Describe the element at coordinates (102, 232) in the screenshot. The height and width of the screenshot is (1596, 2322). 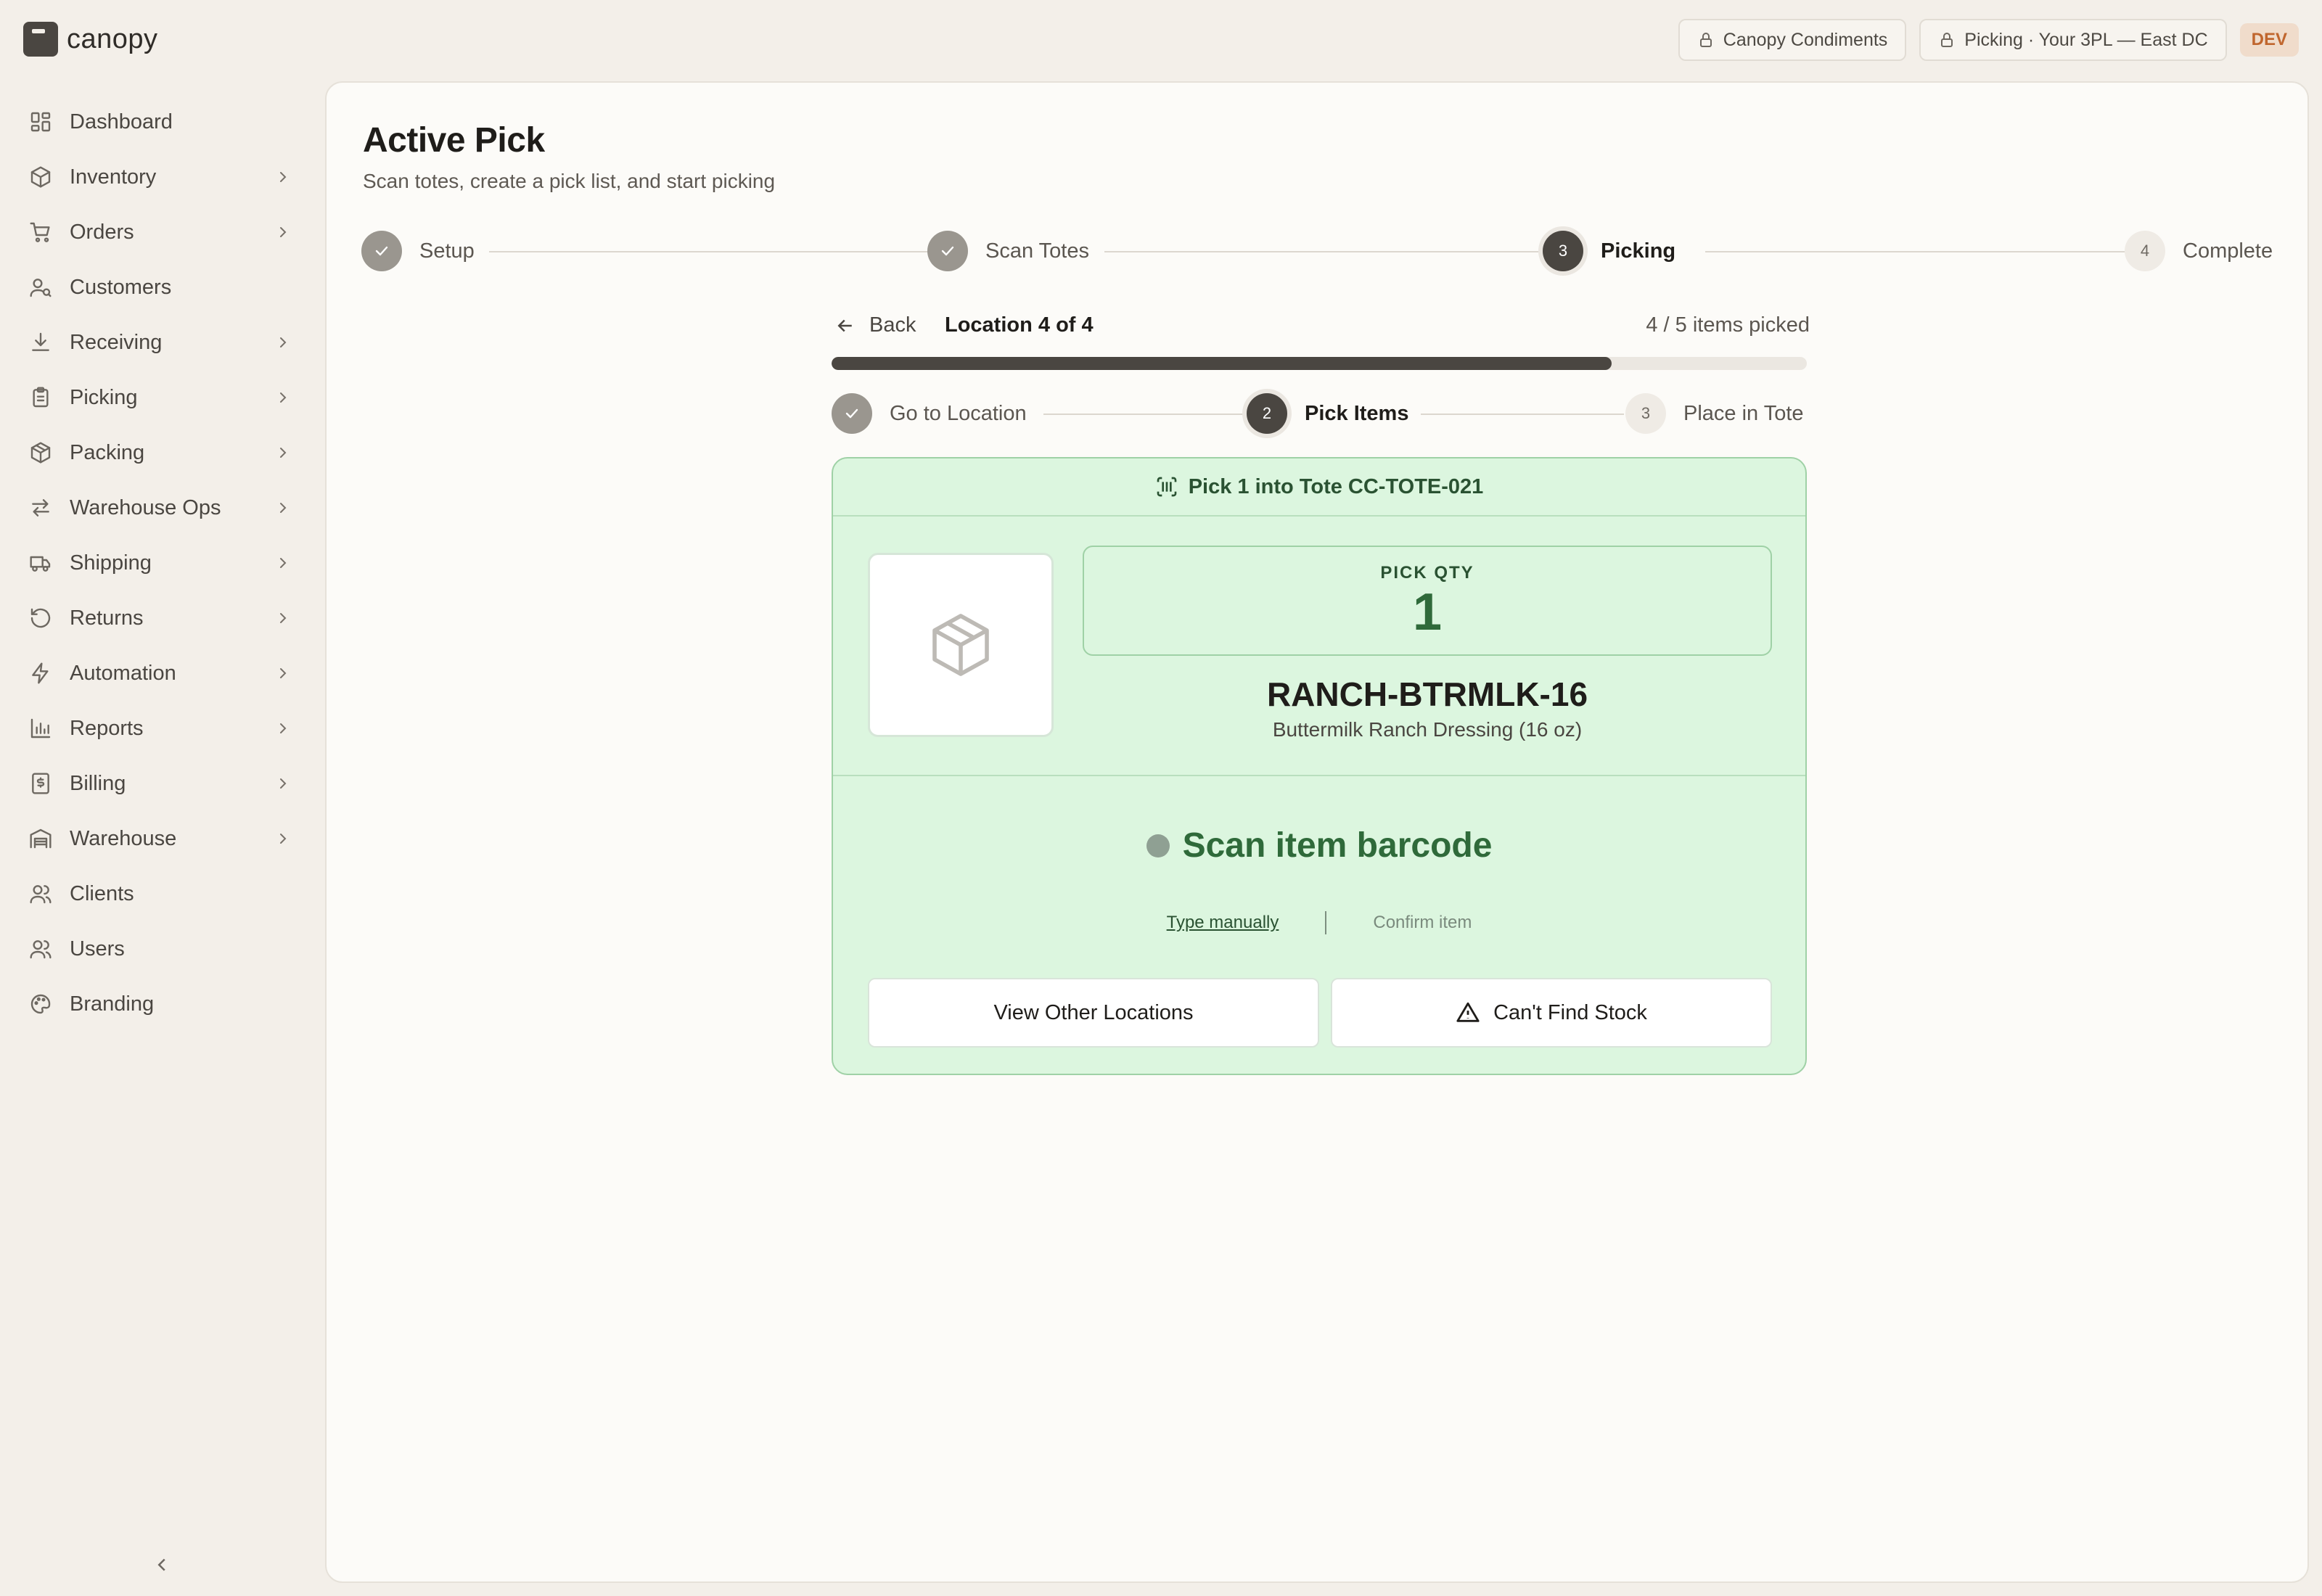
I see `sidebar-item-label: Orders` at that location.